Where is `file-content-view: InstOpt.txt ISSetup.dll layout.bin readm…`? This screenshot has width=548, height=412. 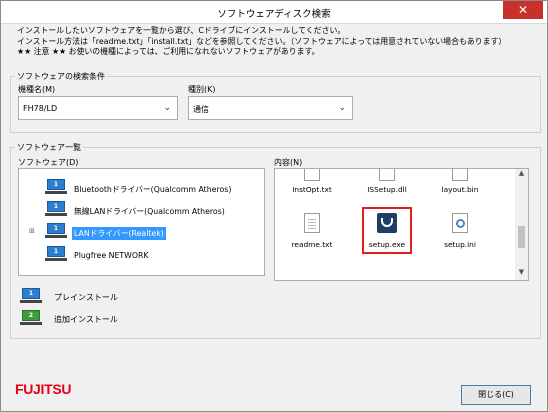 file-content-view: InstOpt.txt ISSetup.dll layout.bin readm… is located at coordinates (401, 224).